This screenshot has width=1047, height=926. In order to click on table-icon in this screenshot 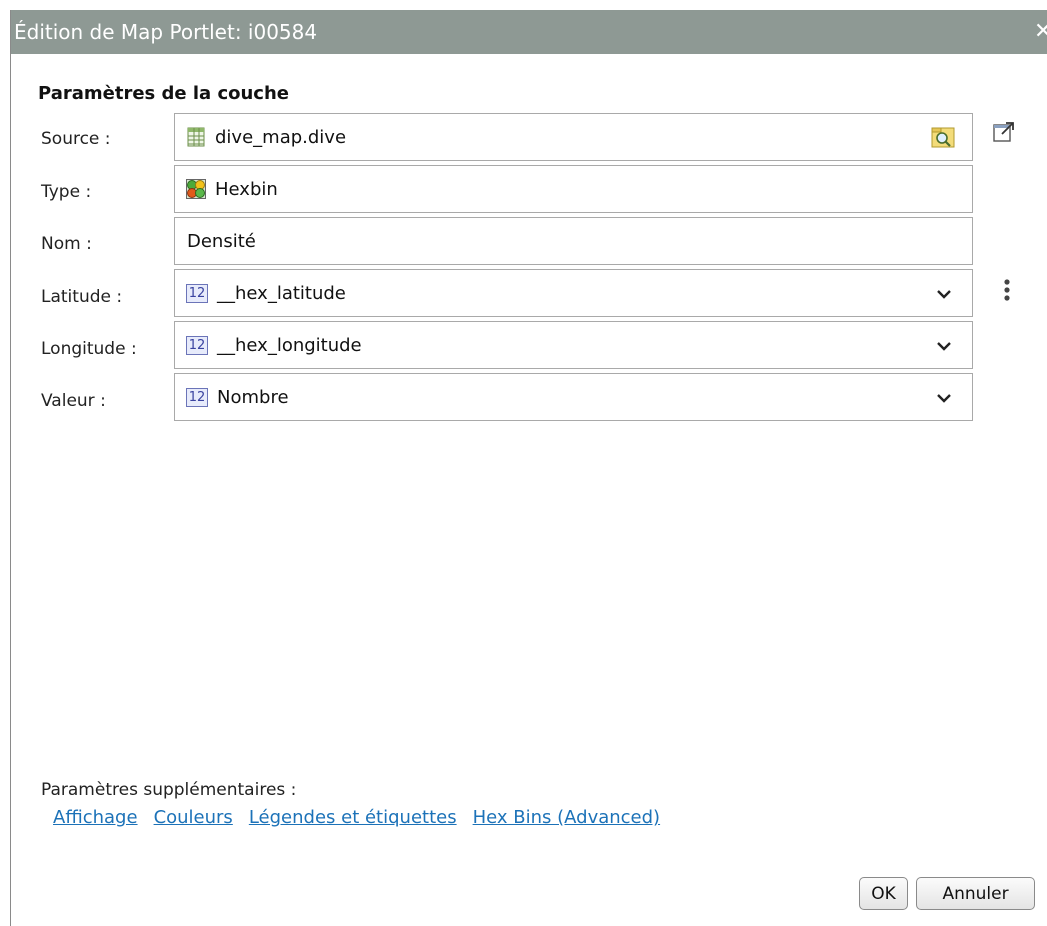, I will do `click(196, 137)`.